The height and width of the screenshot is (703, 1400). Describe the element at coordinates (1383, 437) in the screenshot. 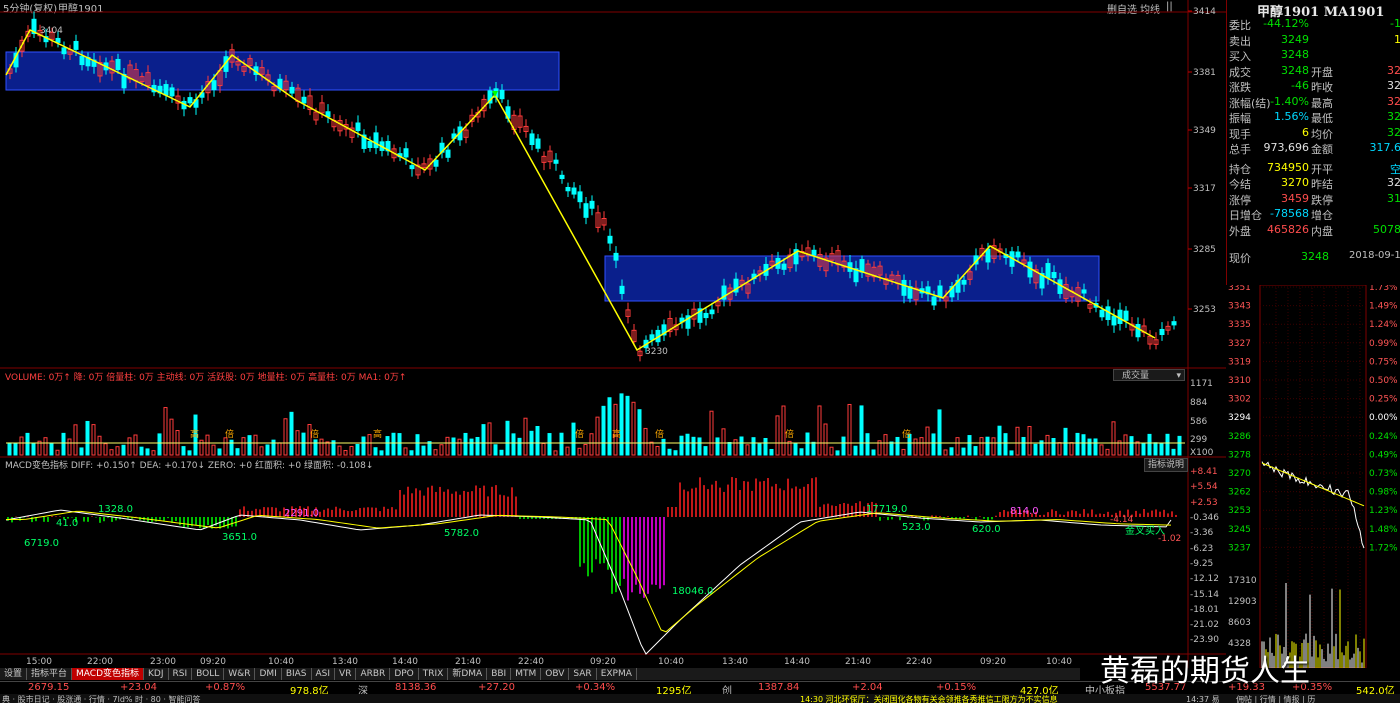

I see `mini-right-label: 0.24%` at that location.